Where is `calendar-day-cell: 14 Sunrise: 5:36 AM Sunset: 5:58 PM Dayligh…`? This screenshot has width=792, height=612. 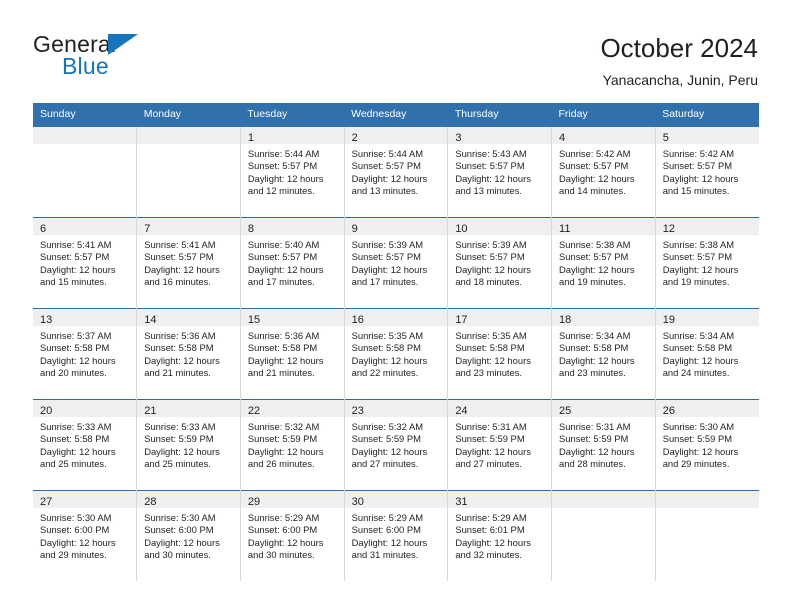 calendar-day-cell: 14 Sunrise: 5:36 AM Sunset: 5:58 PM Dayligh… is located at coordinates (188, 354).